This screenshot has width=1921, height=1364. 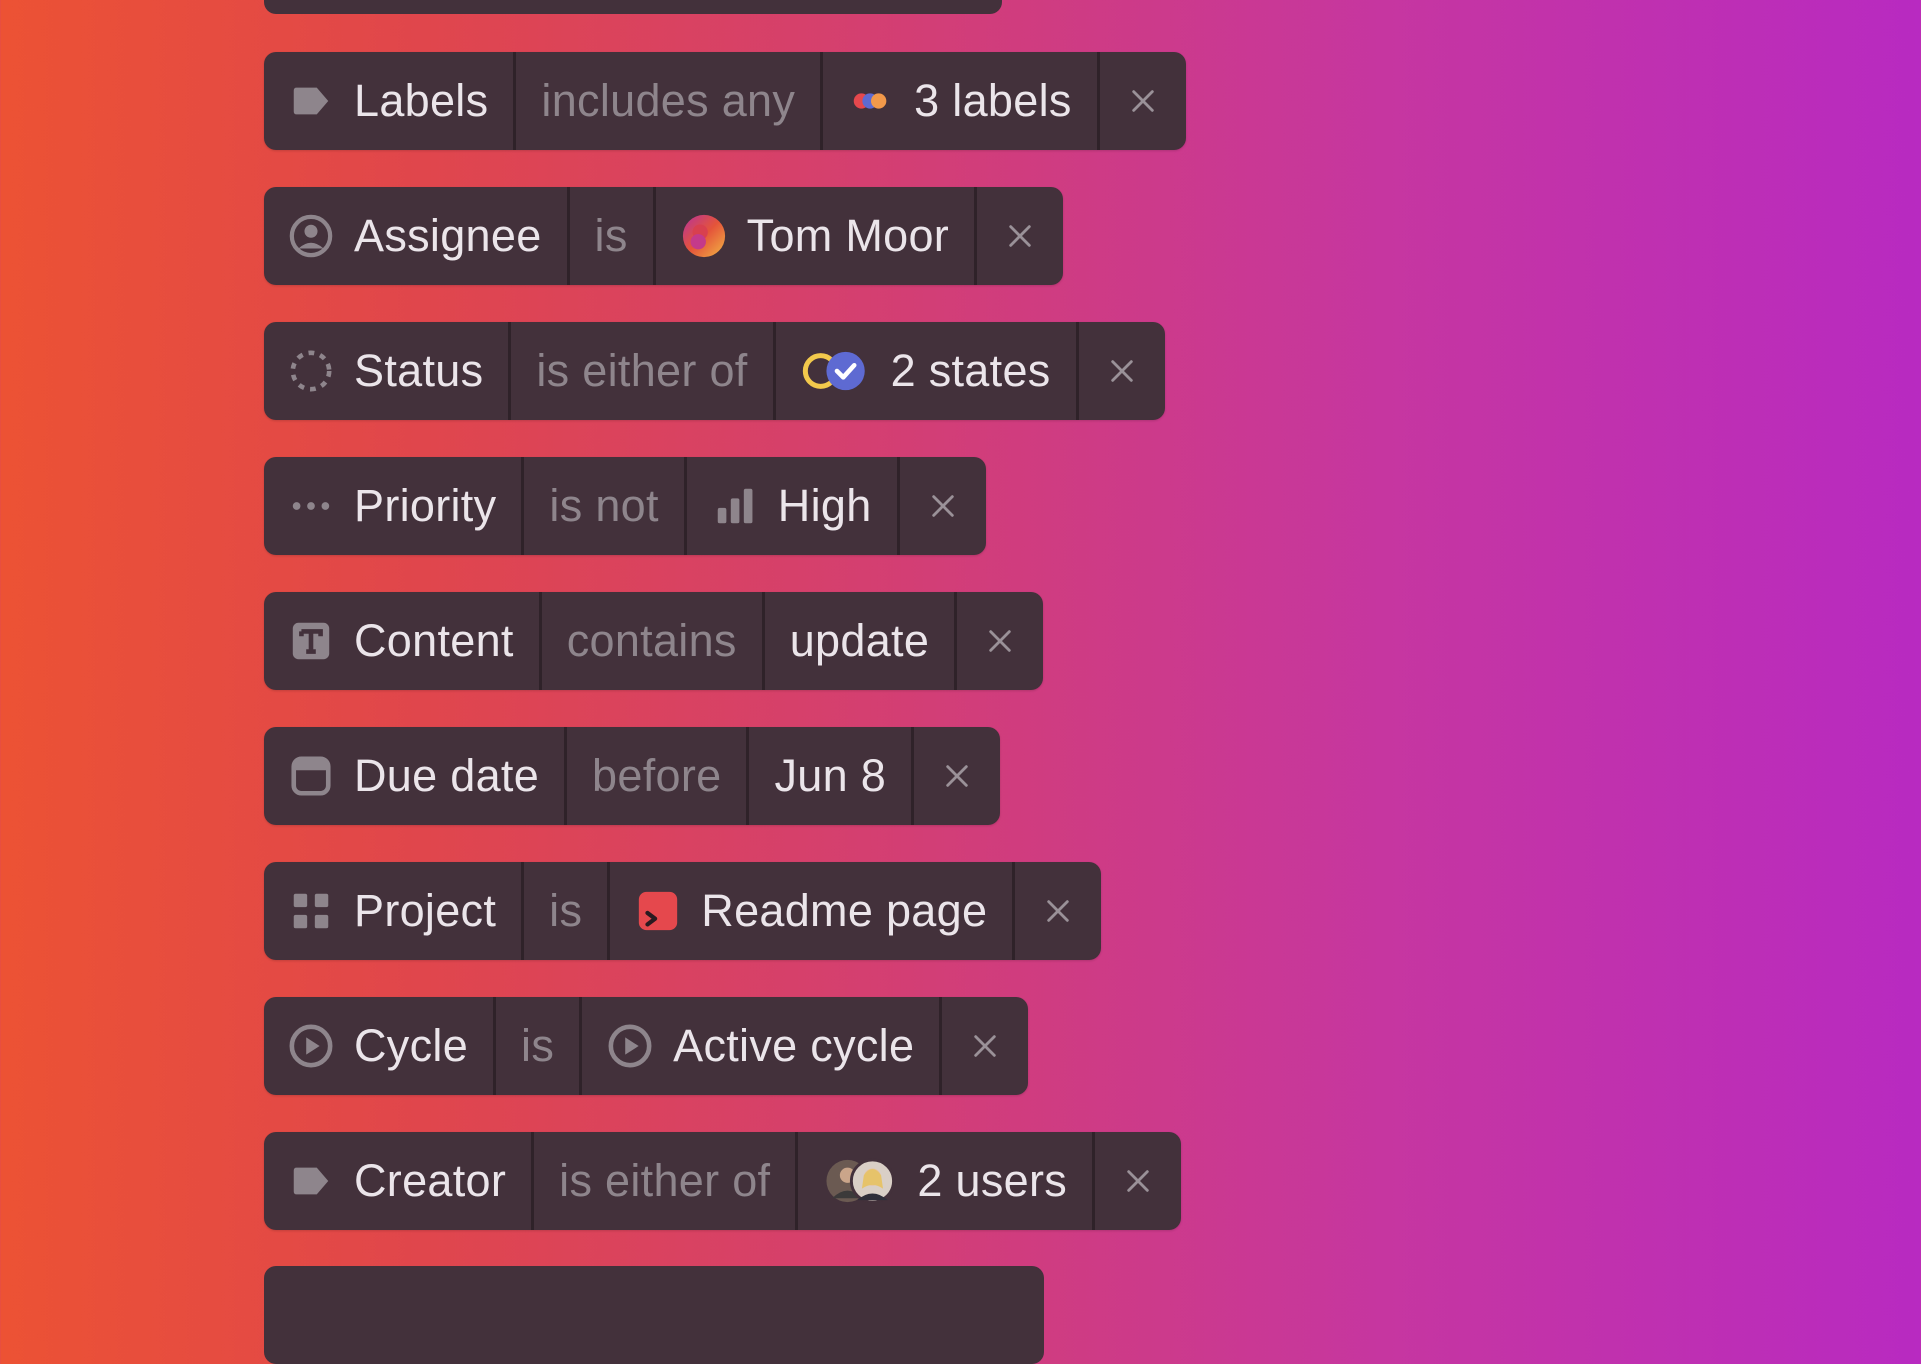 What do you see at coordinates (311, 371) in the screenshot?
I see `dashed-circle-icon` at bounding box center [311, 371].